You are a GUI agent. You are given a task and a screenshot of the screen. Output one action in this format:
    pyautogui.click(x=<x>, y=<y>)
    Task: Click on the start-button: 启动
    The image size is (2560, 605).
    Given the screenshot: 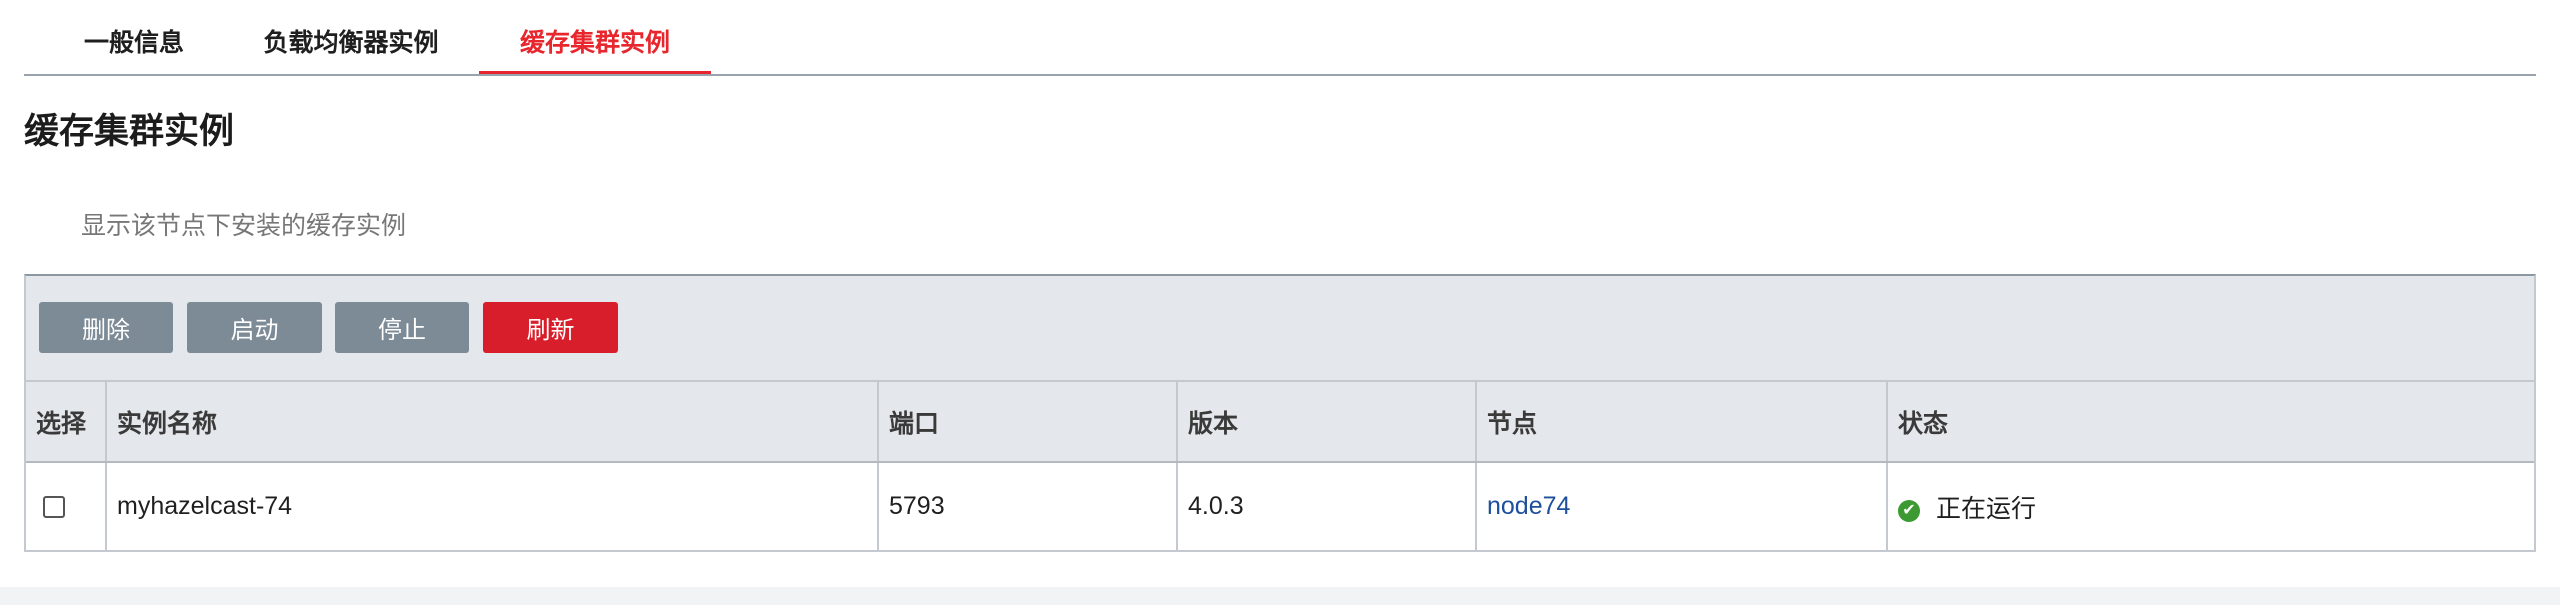 What is the action you would take?
    pyautogui.click(x=254, y=327)
    